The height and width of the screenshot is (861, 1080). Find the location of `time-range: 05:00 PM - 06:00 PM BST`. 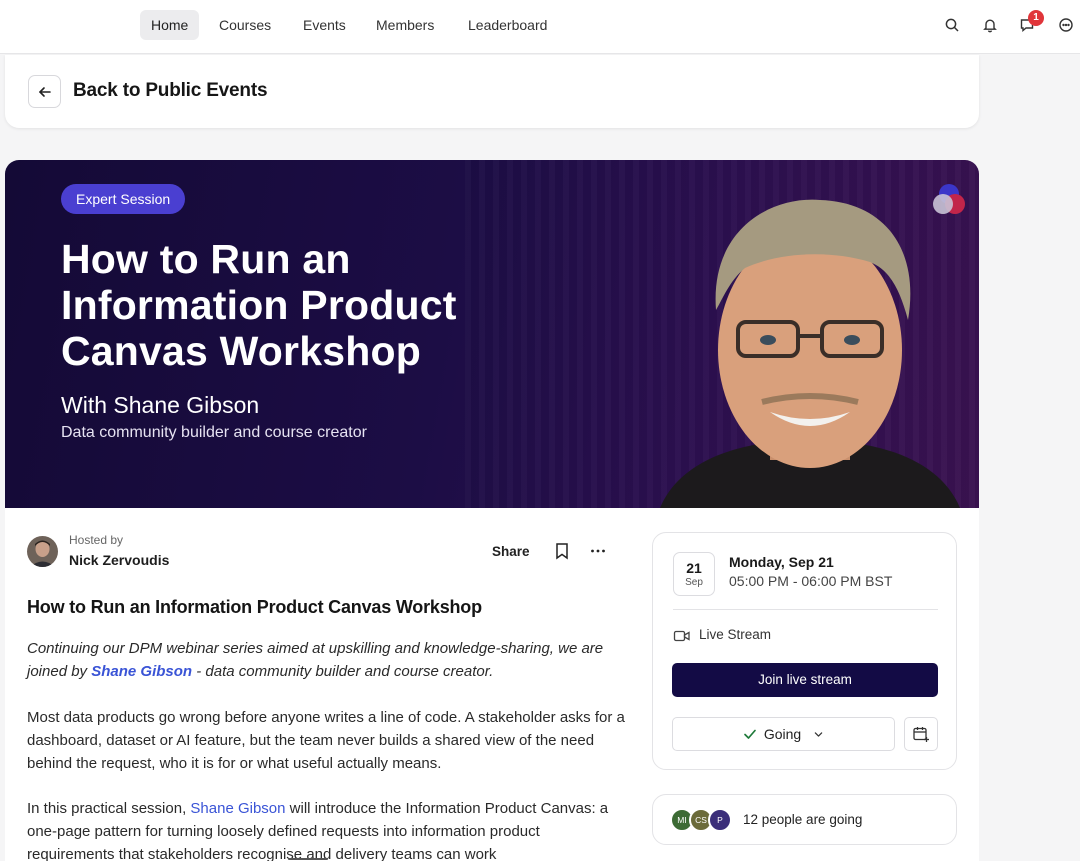

time-range: 05:00 PM - 06:00 PM BST is located at coordinates (811, 581).